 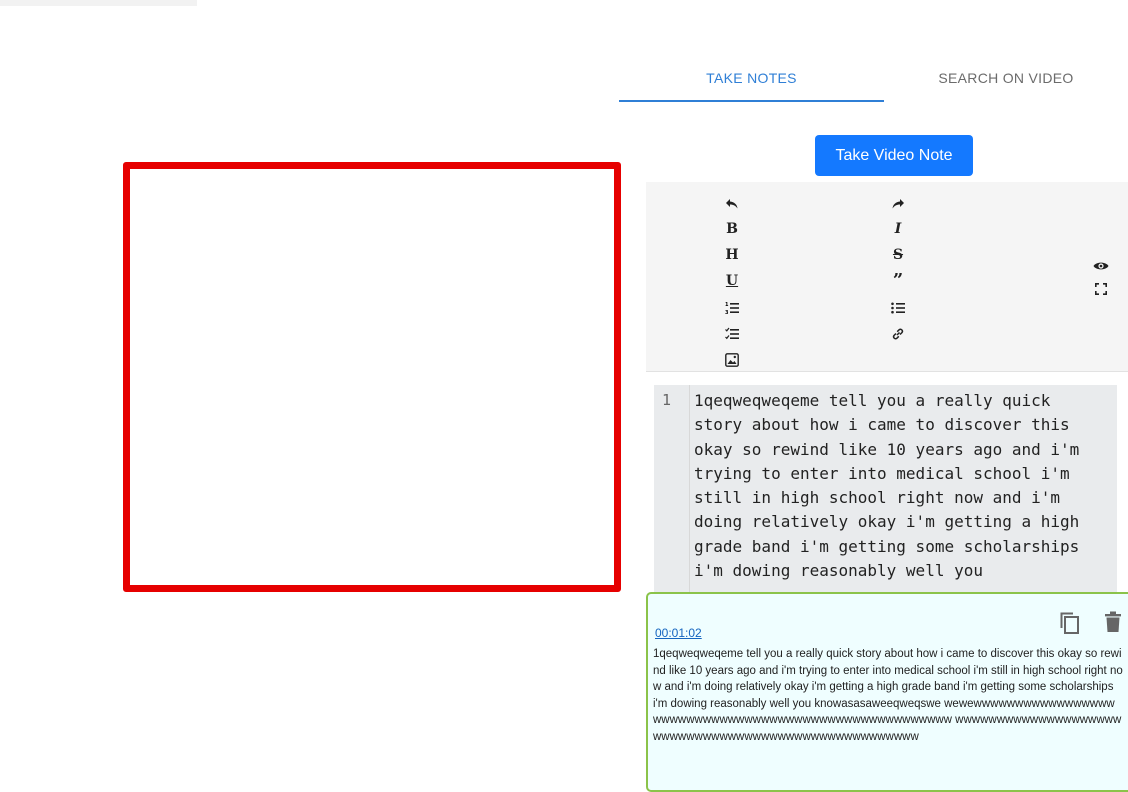 What do you see at coordinates (732, 203) in the screenshot?
I see `undo-icon` at bounding box center [732, 203].